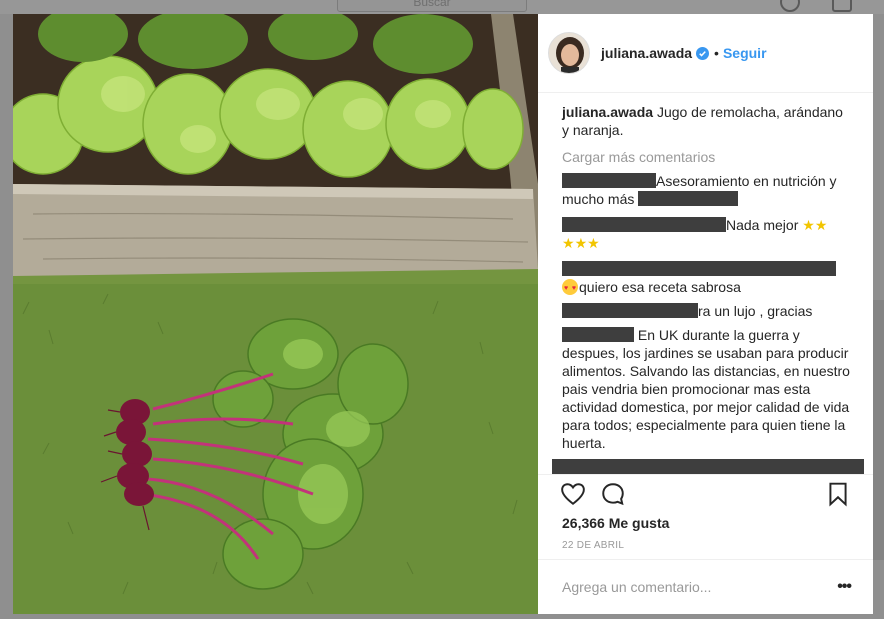 This screenshot has width=884, height=619. I want to click on heart-icon, so click(573, 494).